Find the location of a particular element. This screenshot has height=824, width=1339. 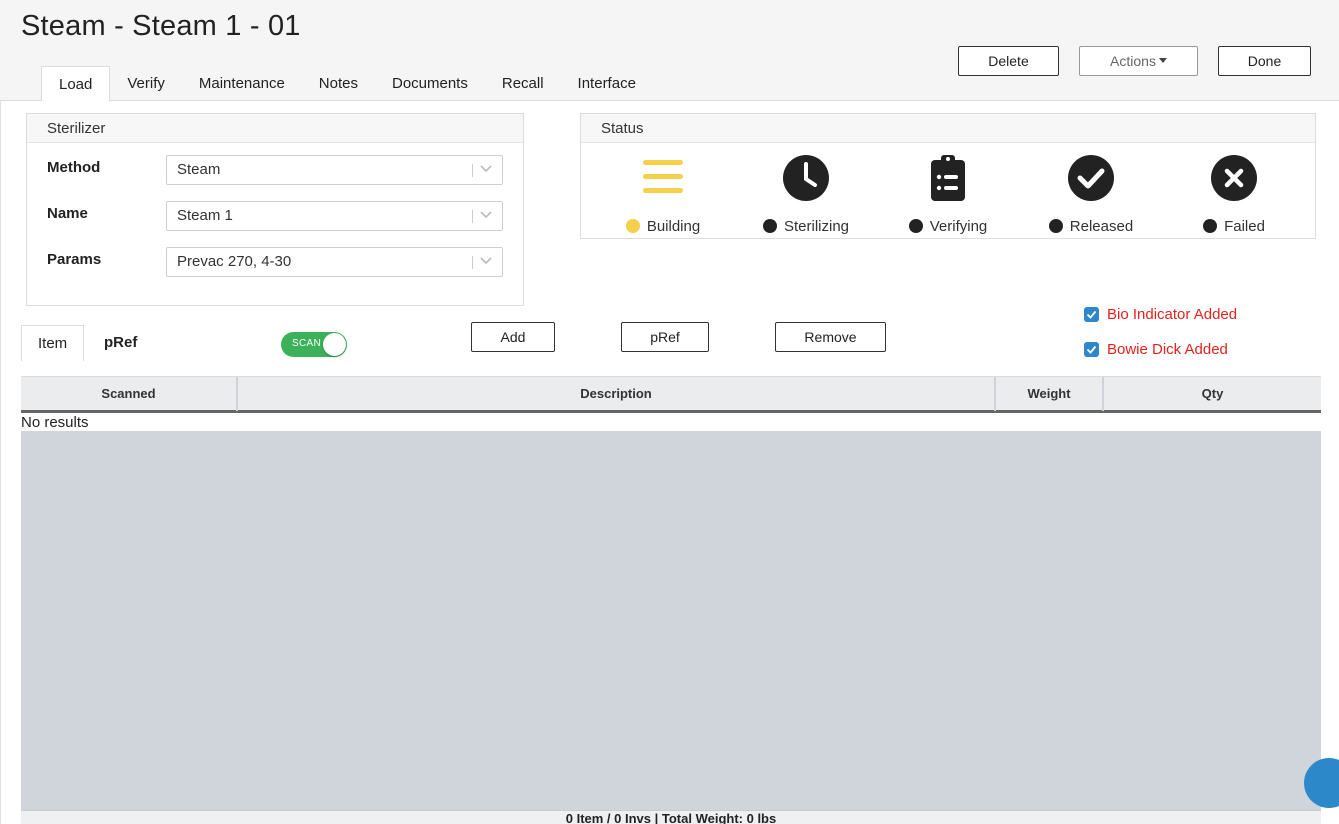

status-label-failed: Failed is located at coordinates (1244, 226).